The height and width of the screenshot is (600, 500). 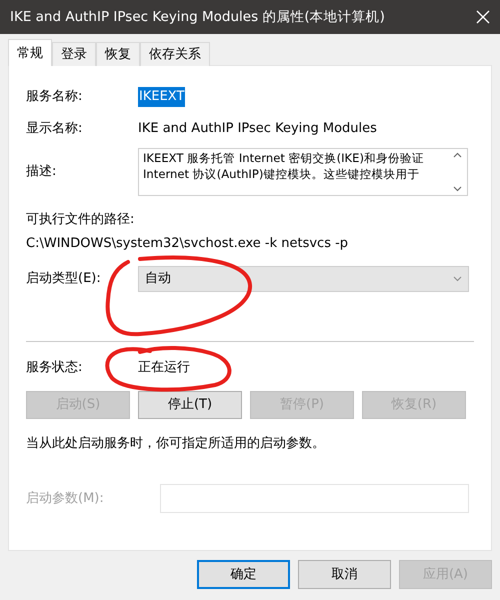 I want to click on close-icon, so click(x=483, y=17).